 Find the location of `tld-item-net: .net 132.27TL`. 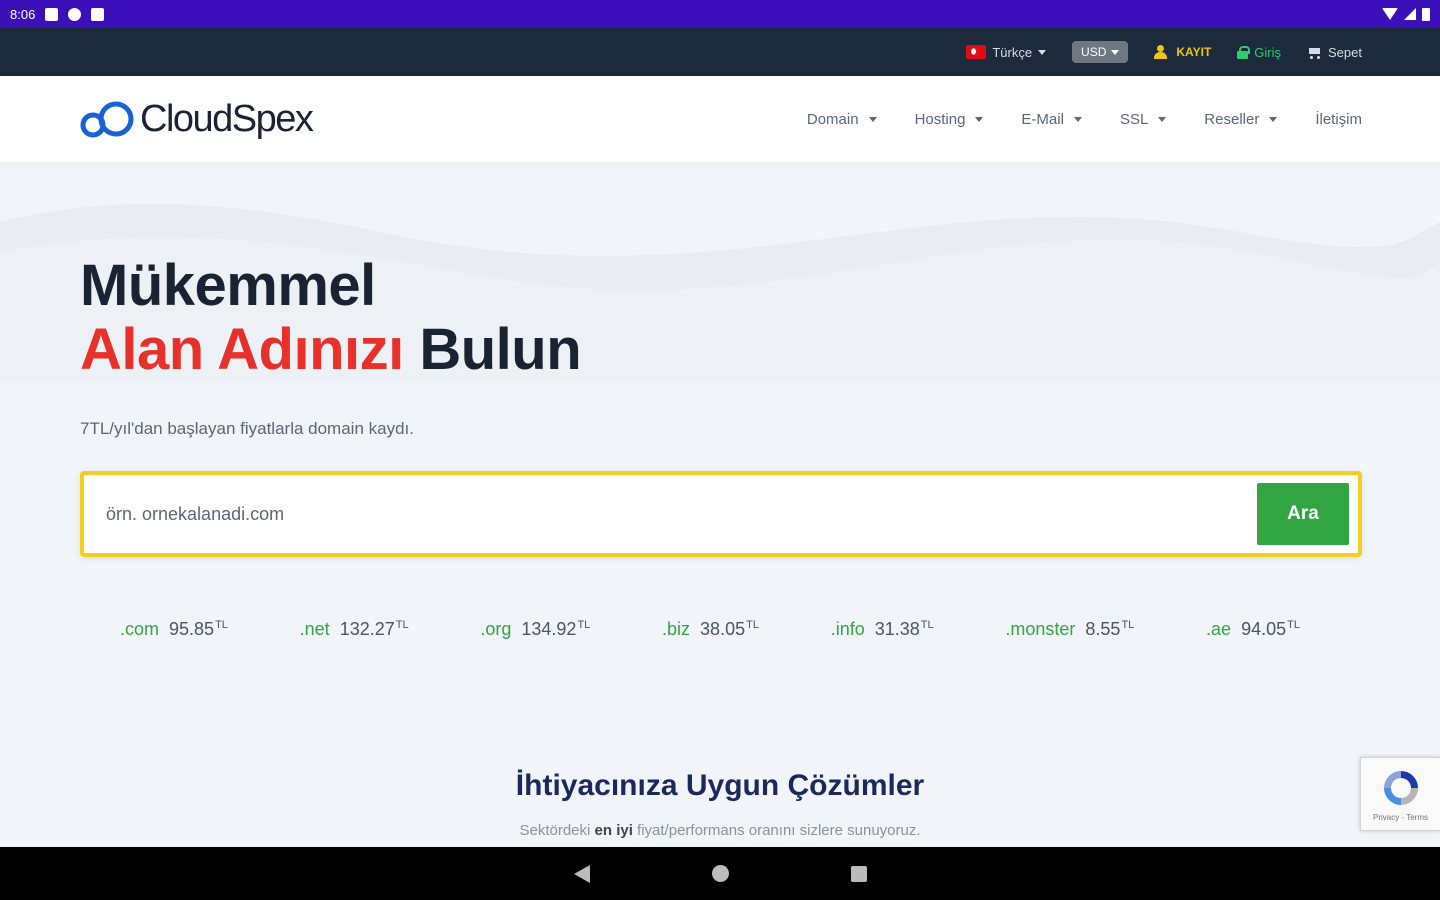

tld-item-net: .net 132.27TL is located at coordinates (354, 629).